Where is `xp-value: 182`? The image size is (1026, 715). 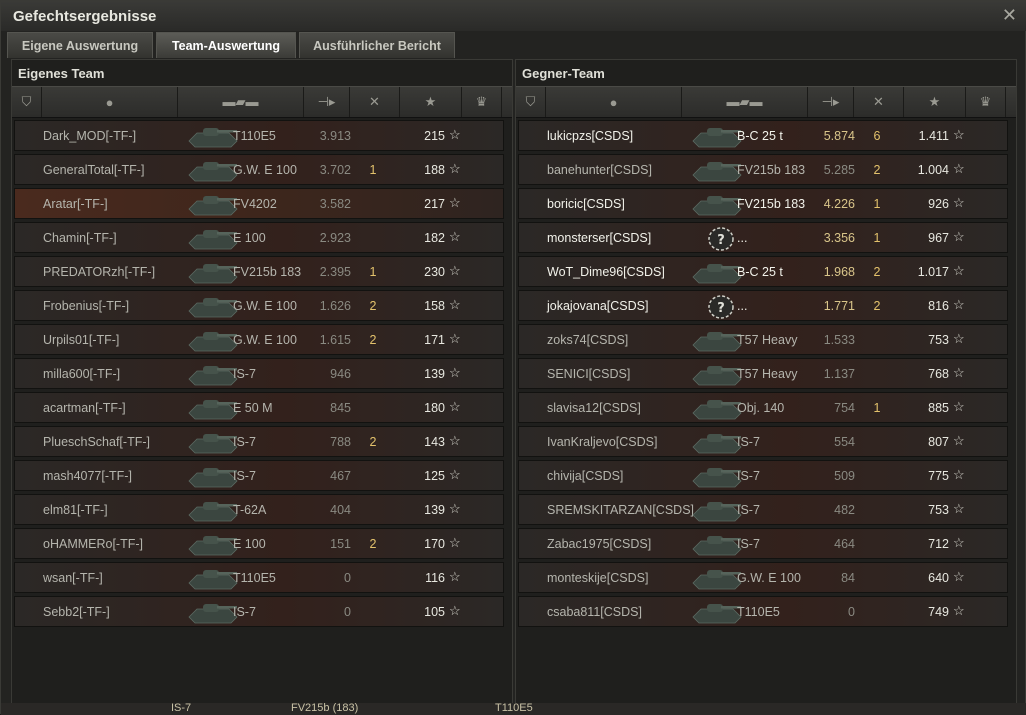
xp-value: 182 is located at coordinates (434, 238).